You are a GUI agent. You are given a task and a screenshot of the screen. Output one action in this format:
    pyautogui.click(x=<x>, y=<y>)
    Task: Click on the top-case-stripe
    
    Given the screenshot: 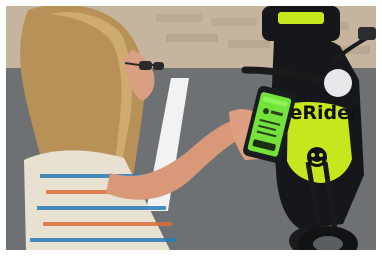 What is the action you would take?
    pyautogui.click(x=301, y=18)
    